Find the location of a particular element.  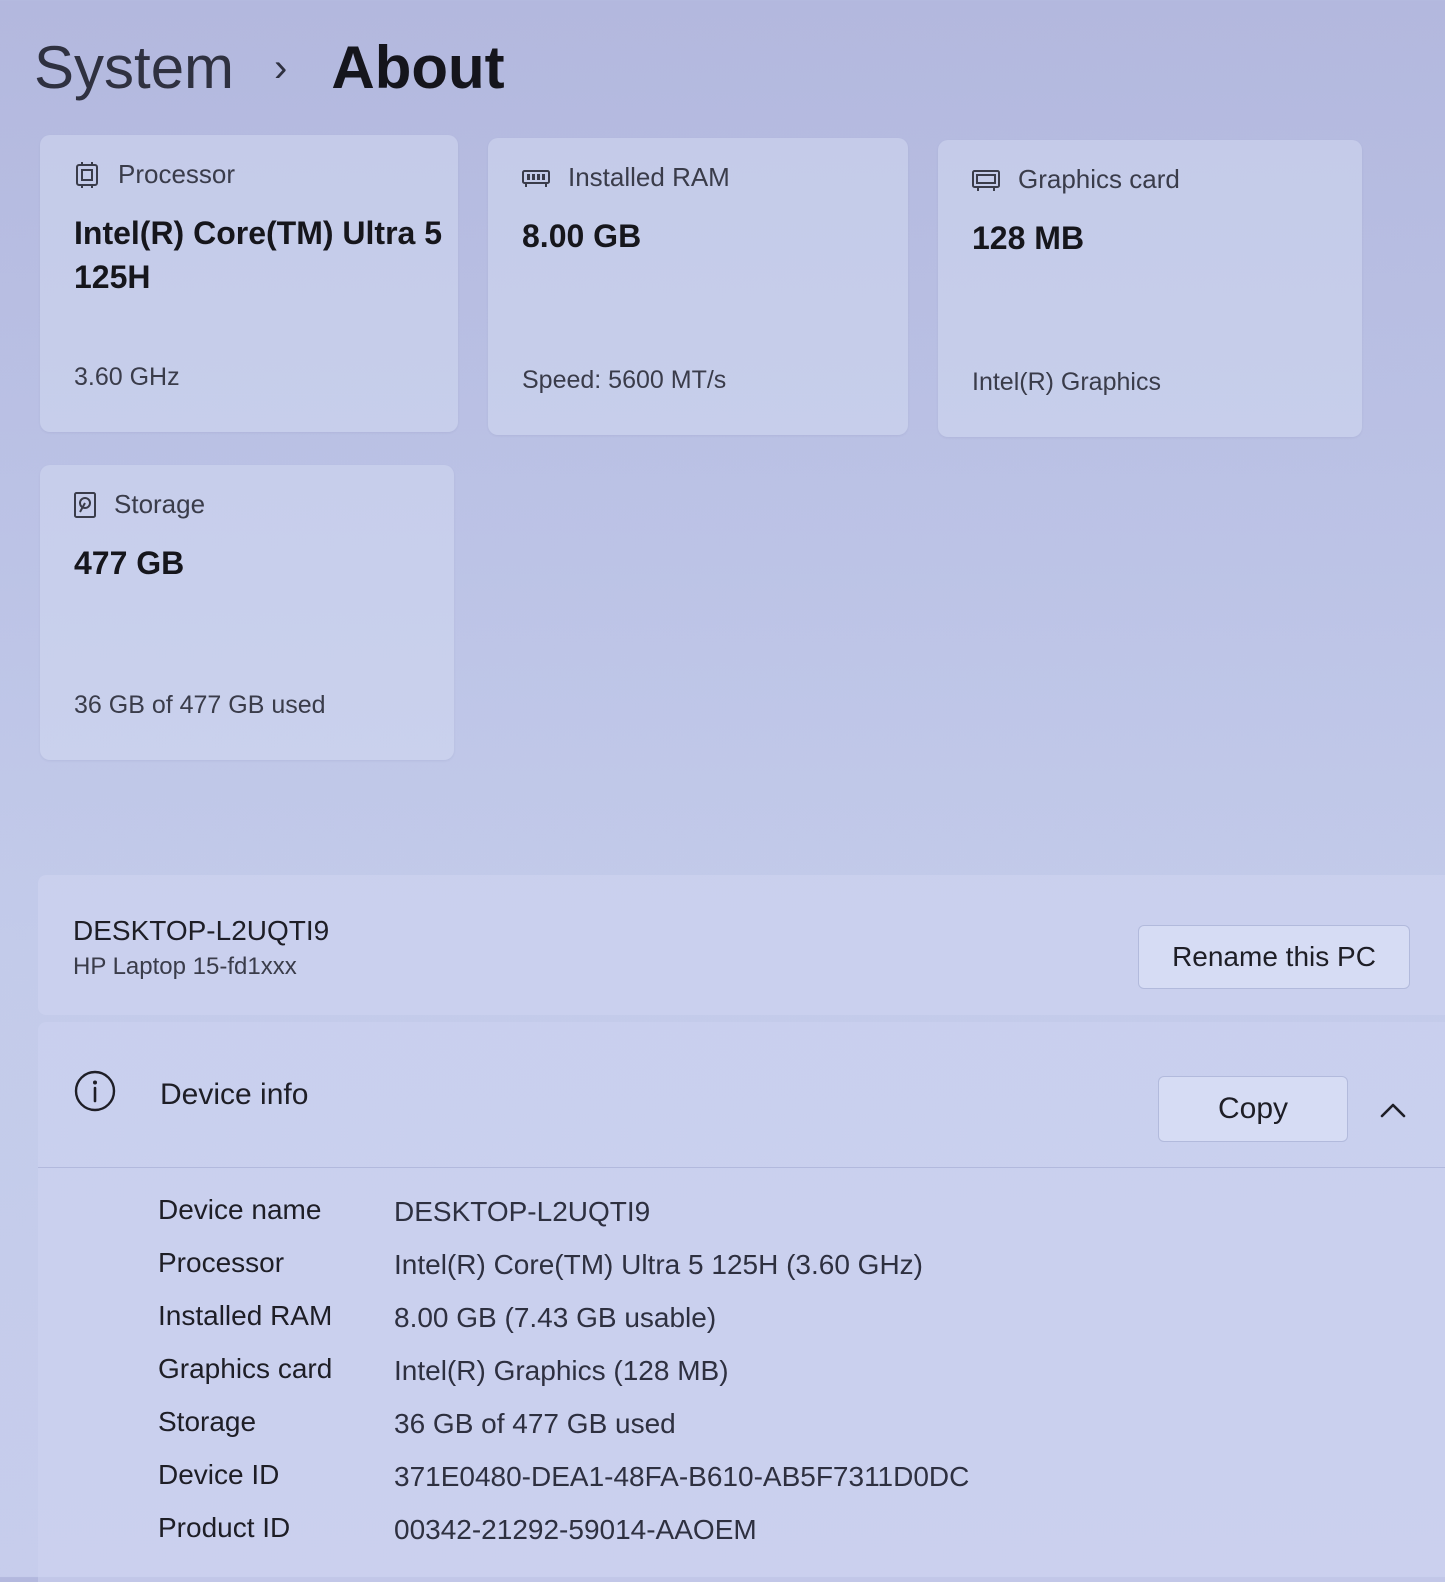

spec-label: Product ID is located at coordinates (224, 1527).